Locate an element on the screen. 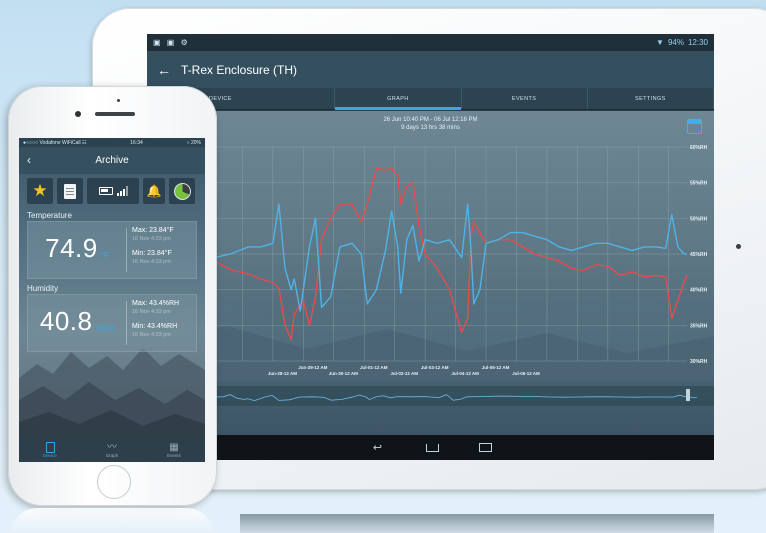 The width and height of the screenshot is (766, 533). x-tick-label: Jun-28-12 AM is located at coordinates (282, 373).